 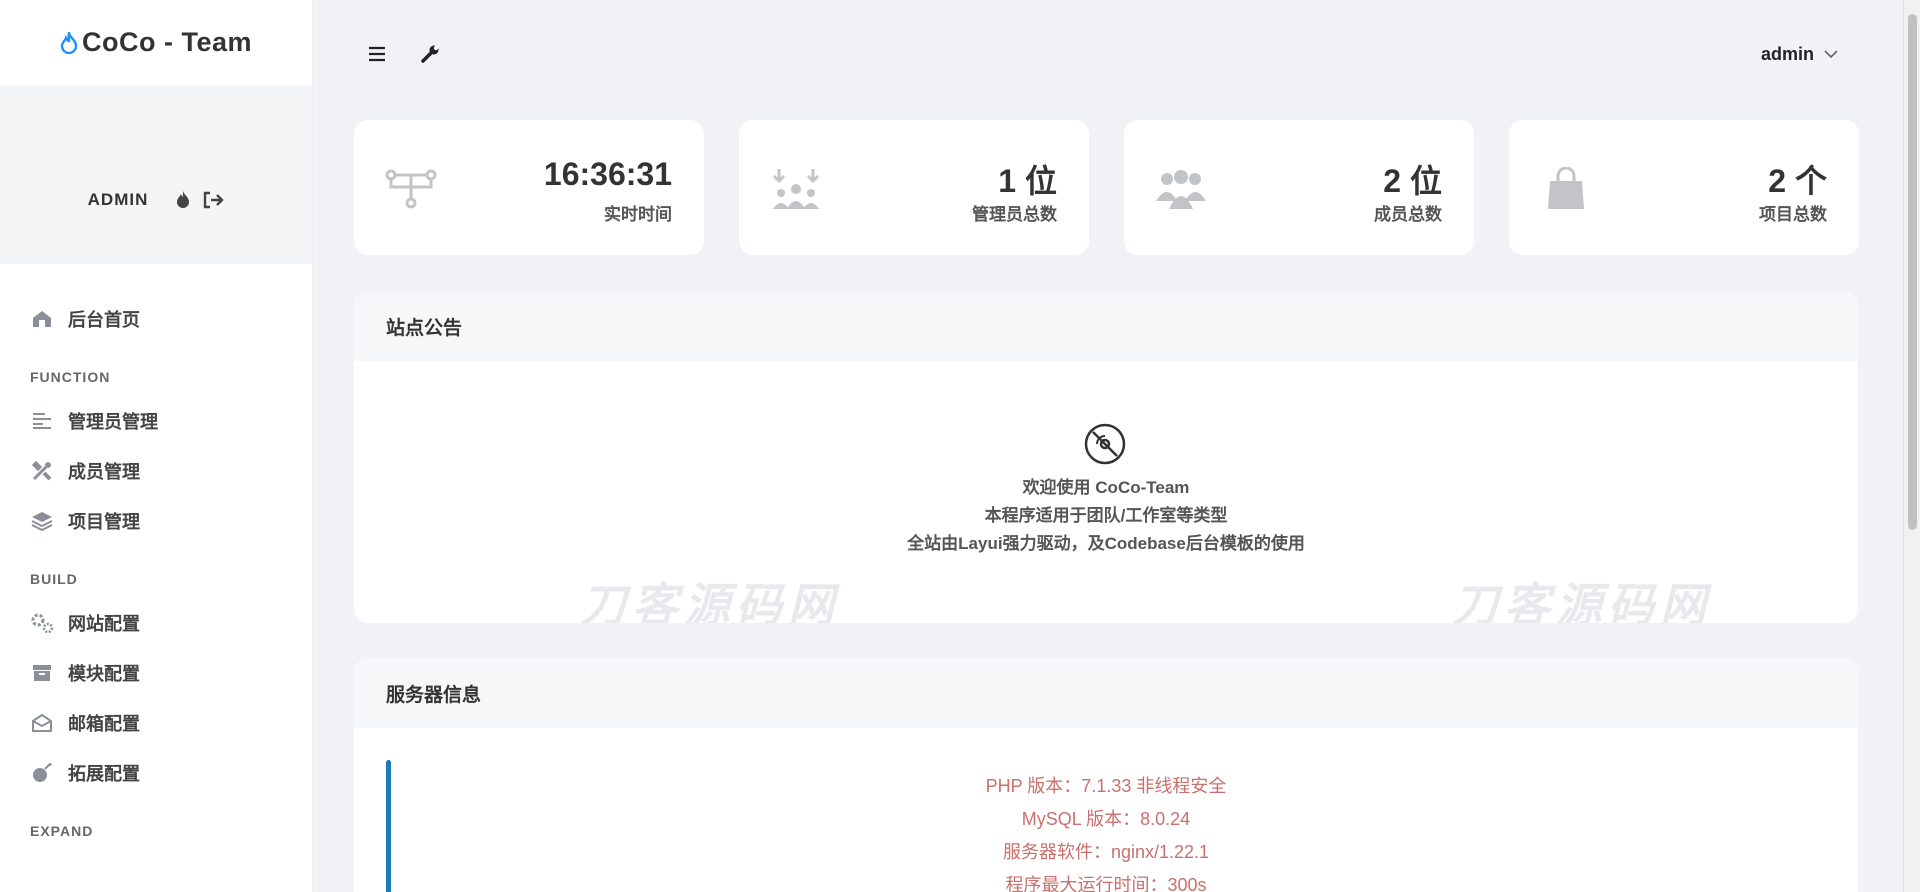 I want to click on network-icon, so click(x=411, y=189).